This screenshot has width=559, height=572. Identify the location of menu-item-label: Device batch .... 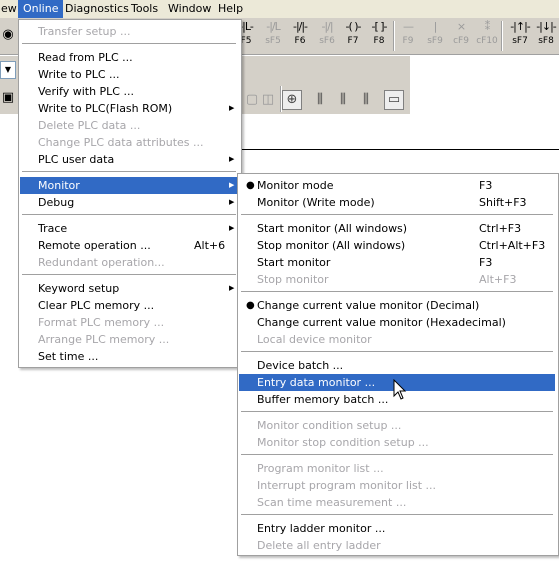
(300, 365).